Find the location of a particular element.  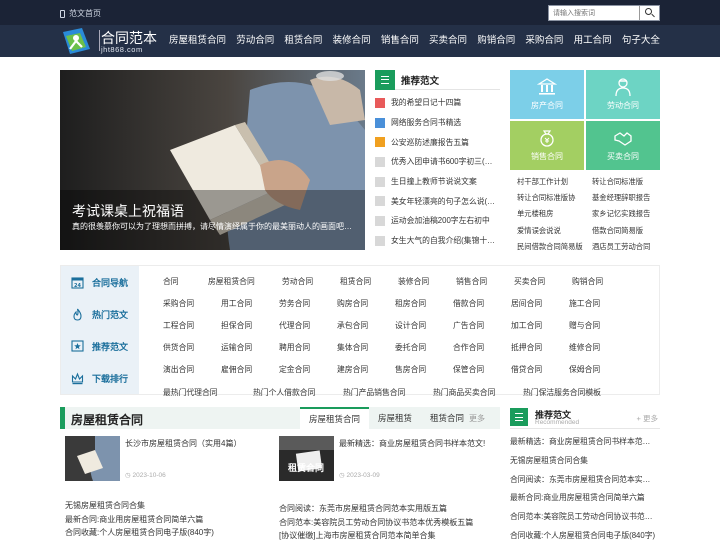

category-link: 装修合同 is located at coordinates (427, 281).